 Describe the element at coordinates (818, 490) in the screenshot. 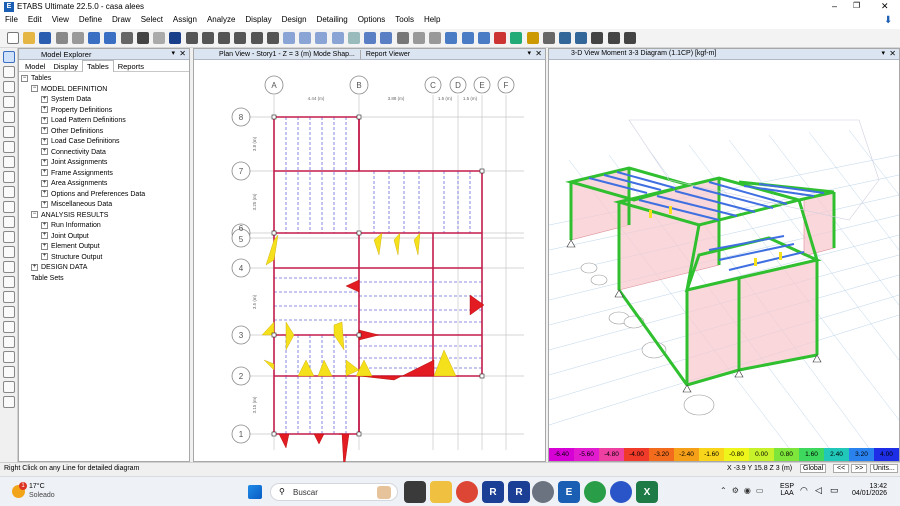

I see `volume-icon: ◁` at that location.